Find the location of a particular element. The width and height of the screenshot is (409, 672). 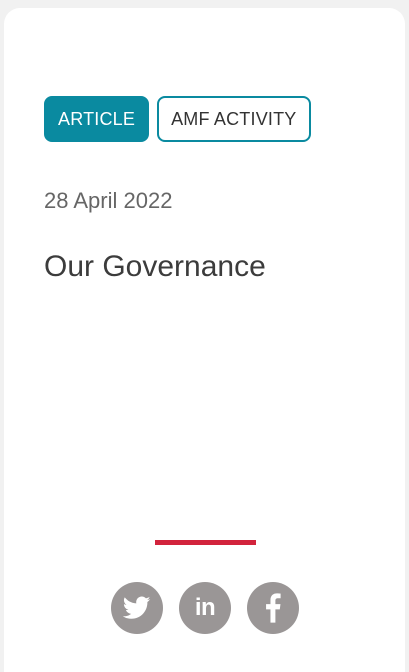

article-title: Our Governance is located at coordinates (155, 267).